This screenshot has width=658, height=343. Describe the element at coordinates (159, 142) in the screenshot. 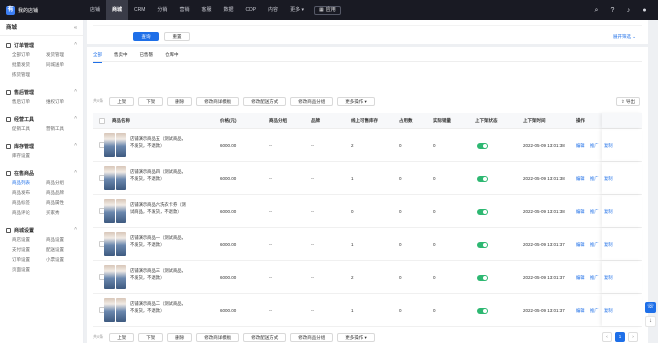

I see `product-name: 店铺演示商品五（测试商品，不发货，不退款）` at that location.